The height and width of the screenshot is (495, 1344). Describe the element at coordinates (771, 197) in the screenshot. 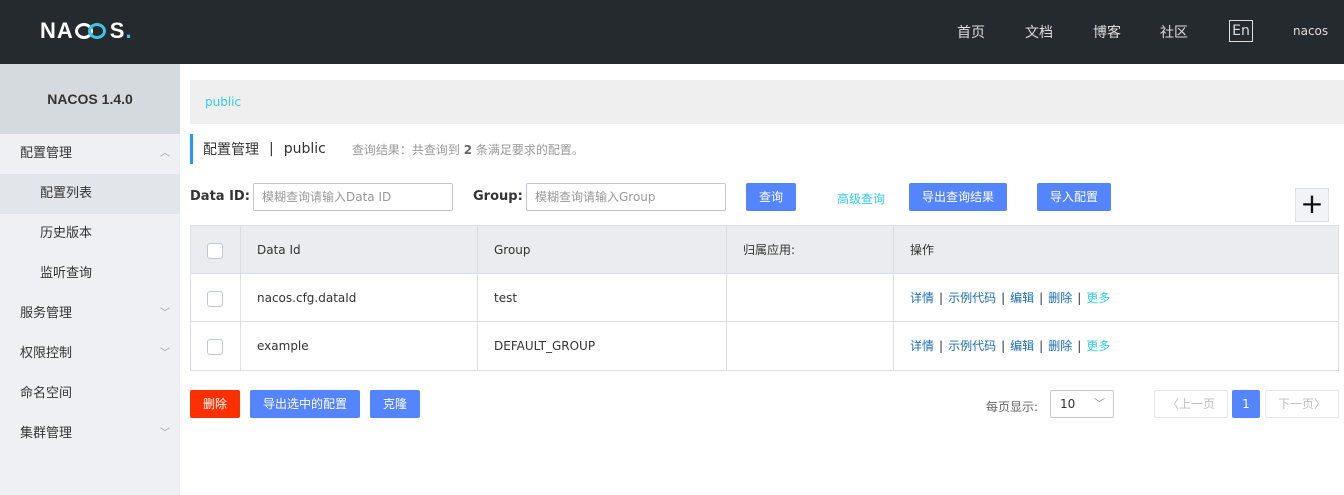

I see `query-button: 查询` at that location.